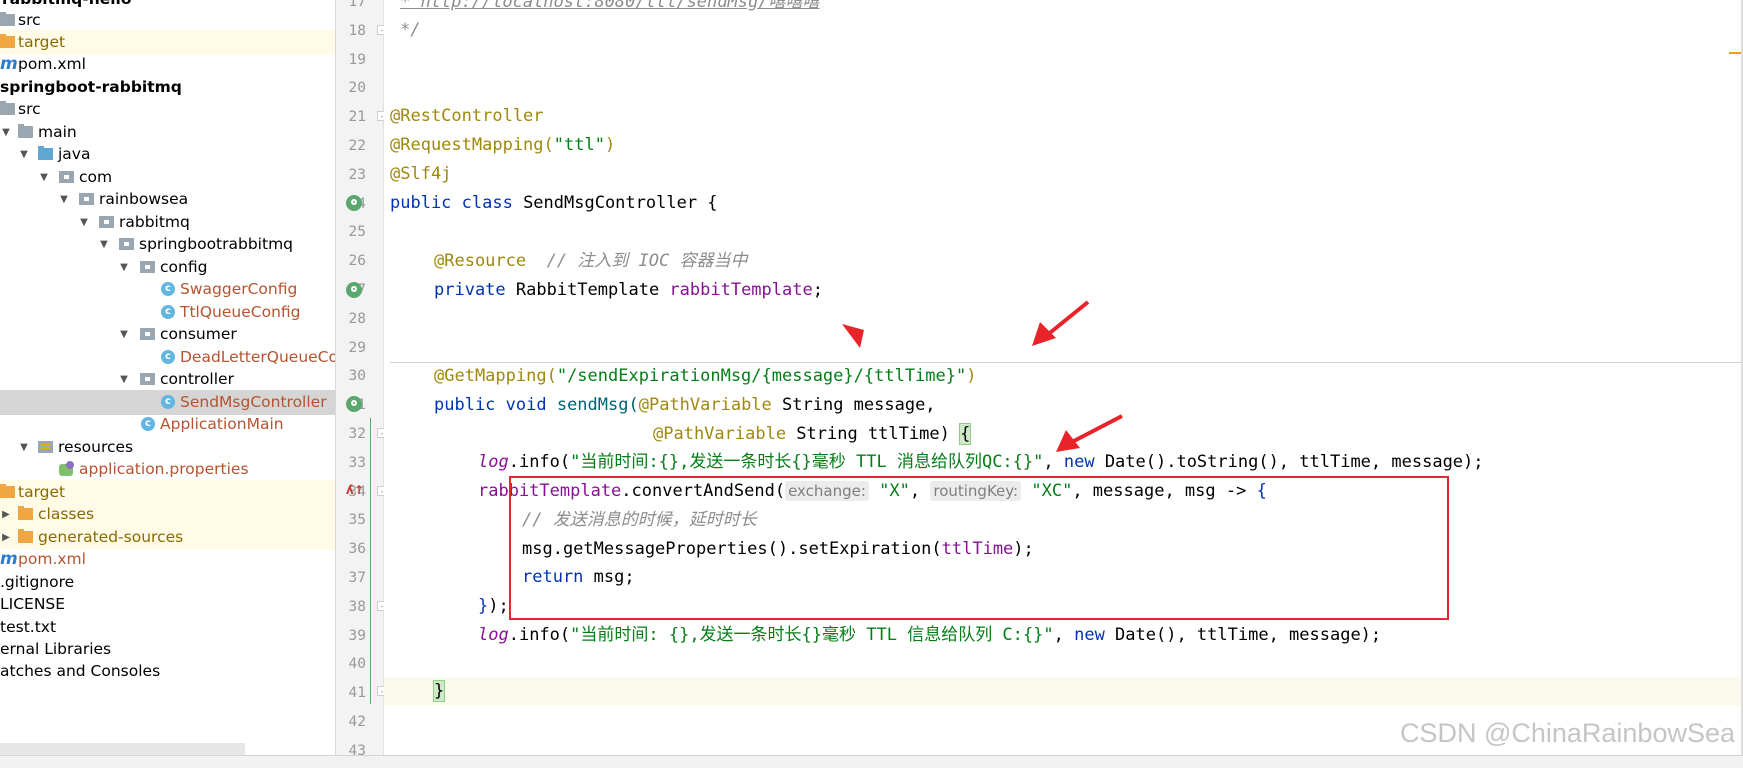 The image size is (1743, 768). I want to click on line-number: 35, so click(357, 520).